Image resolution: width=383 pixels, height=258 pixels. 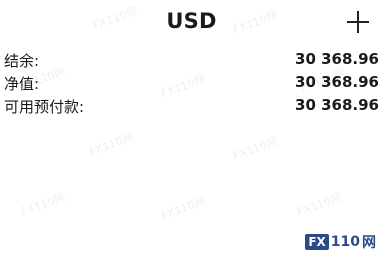 What do you see at coordinates (191, 105) in the screenshot?
I see `free-margin-row: 可用预付款: 30 368.96` at bounding box center [191, 105].